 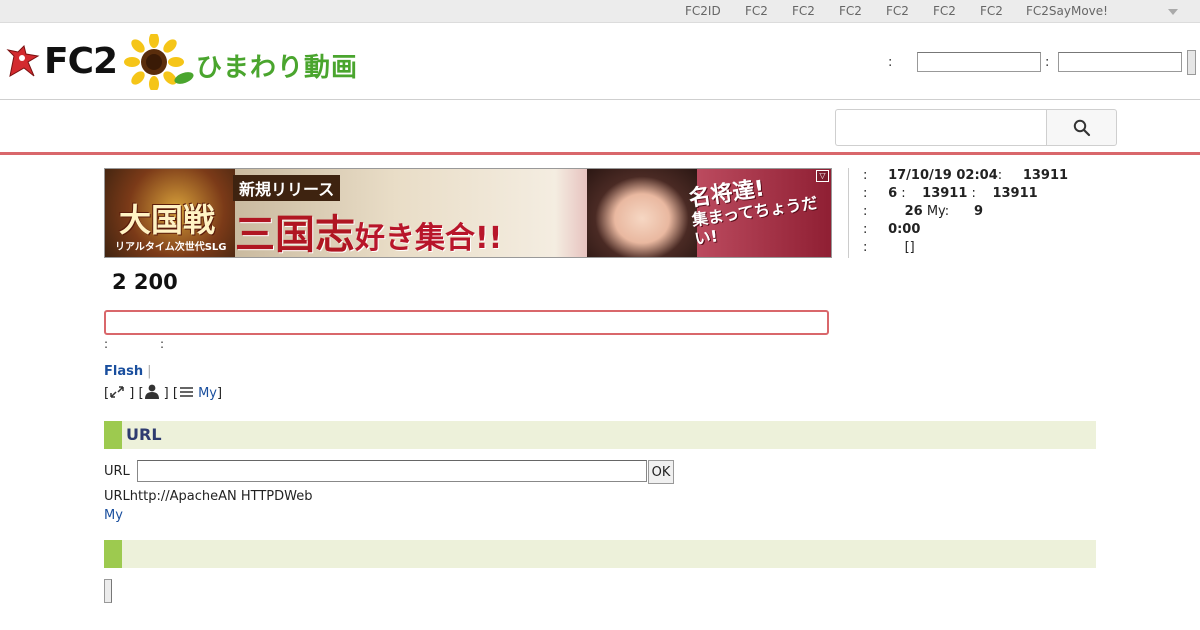 What do you see at coordinates (913, 211) in the screenshot?
I see `info-count: 26` at bounding box center [913, 211].